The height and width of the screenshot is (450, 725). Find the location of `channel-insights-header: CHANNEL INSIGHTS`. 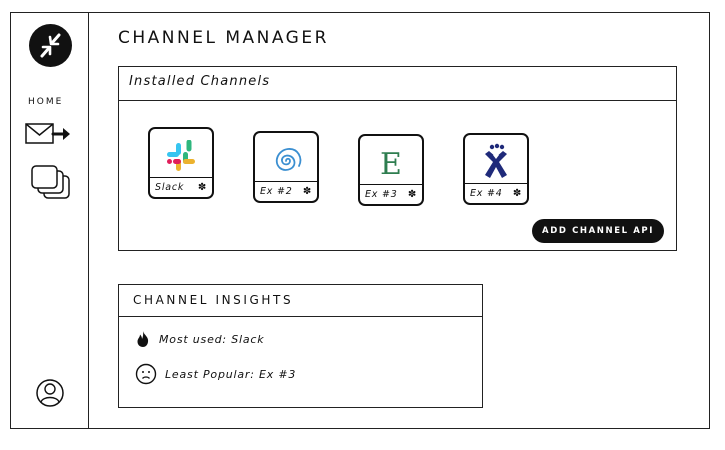

channel-insights-header: CHANNEL INSIGHTS is located at coordinates (300, 301).